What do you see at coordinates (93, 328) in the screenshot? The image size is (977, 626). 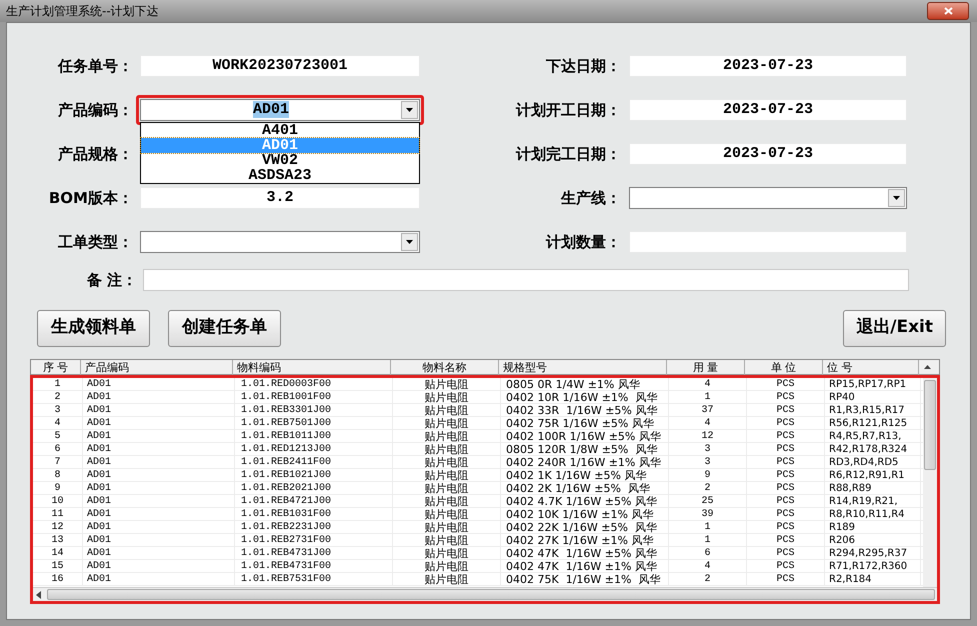 I see `action-button: 生成领料单` at bounding box center [93, 328].